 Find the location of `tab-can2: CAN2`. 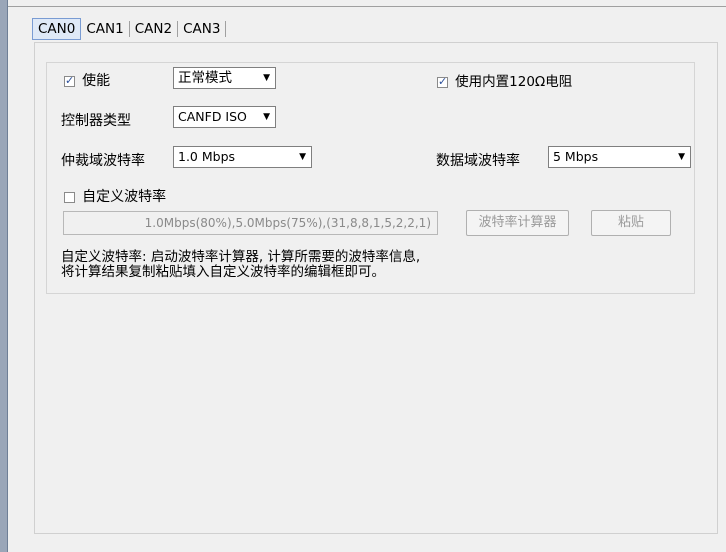

tab-can2: CAN2 is located at coordinates (153, 29).